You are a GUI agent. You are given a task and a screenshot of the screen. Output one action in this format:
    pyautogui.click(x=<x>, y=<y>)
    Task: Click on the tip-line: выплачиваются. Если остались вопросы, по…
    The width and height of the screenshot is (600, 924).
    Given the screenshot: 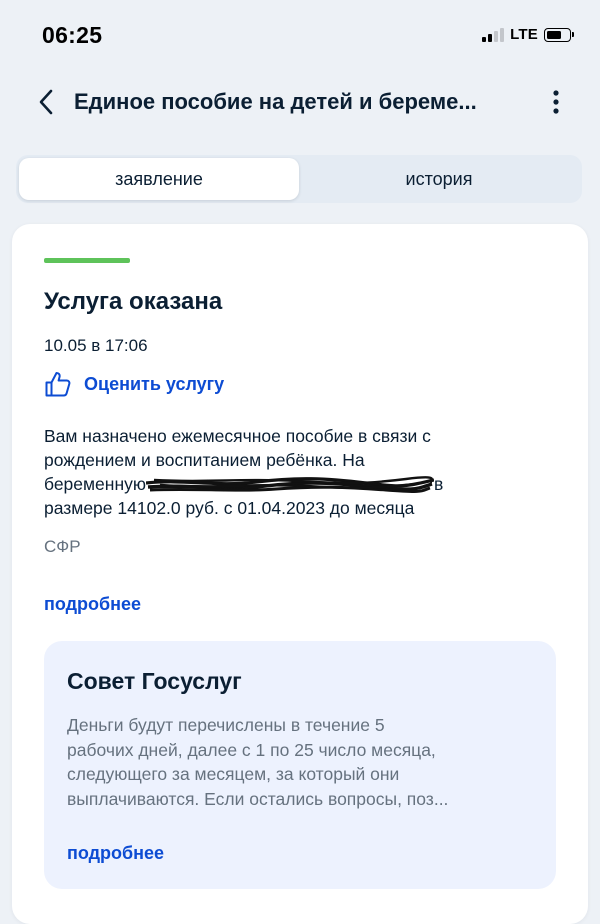 What is the action you would take?
    pyautogui.click(x=258, y=798)
    